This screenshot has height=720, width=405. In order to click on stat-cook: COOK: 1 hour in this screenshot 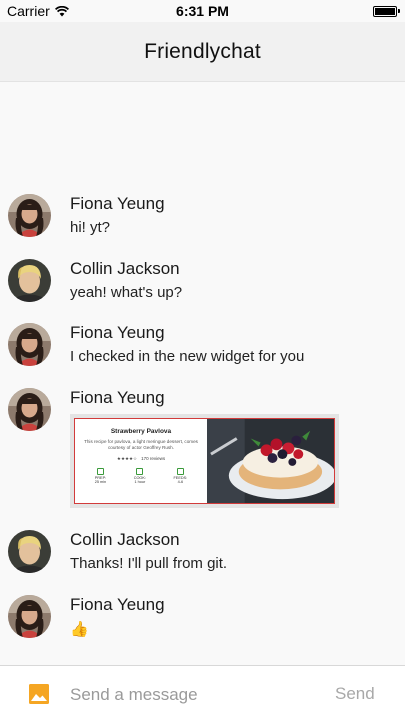, I will do `click(140, 476)`.